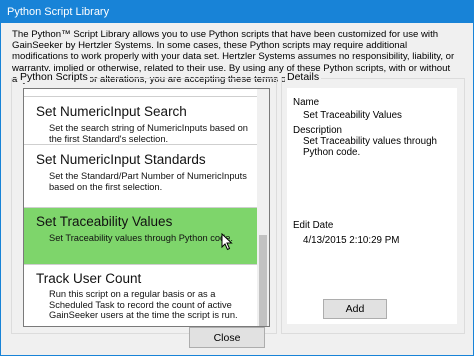  I want to click on script-name: Track User Count, so click(89, 278).